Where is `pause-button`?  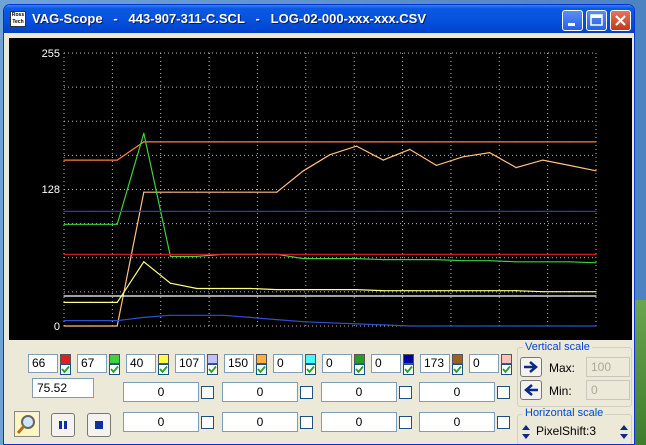
pause-button is located at coordinates (63, 425).